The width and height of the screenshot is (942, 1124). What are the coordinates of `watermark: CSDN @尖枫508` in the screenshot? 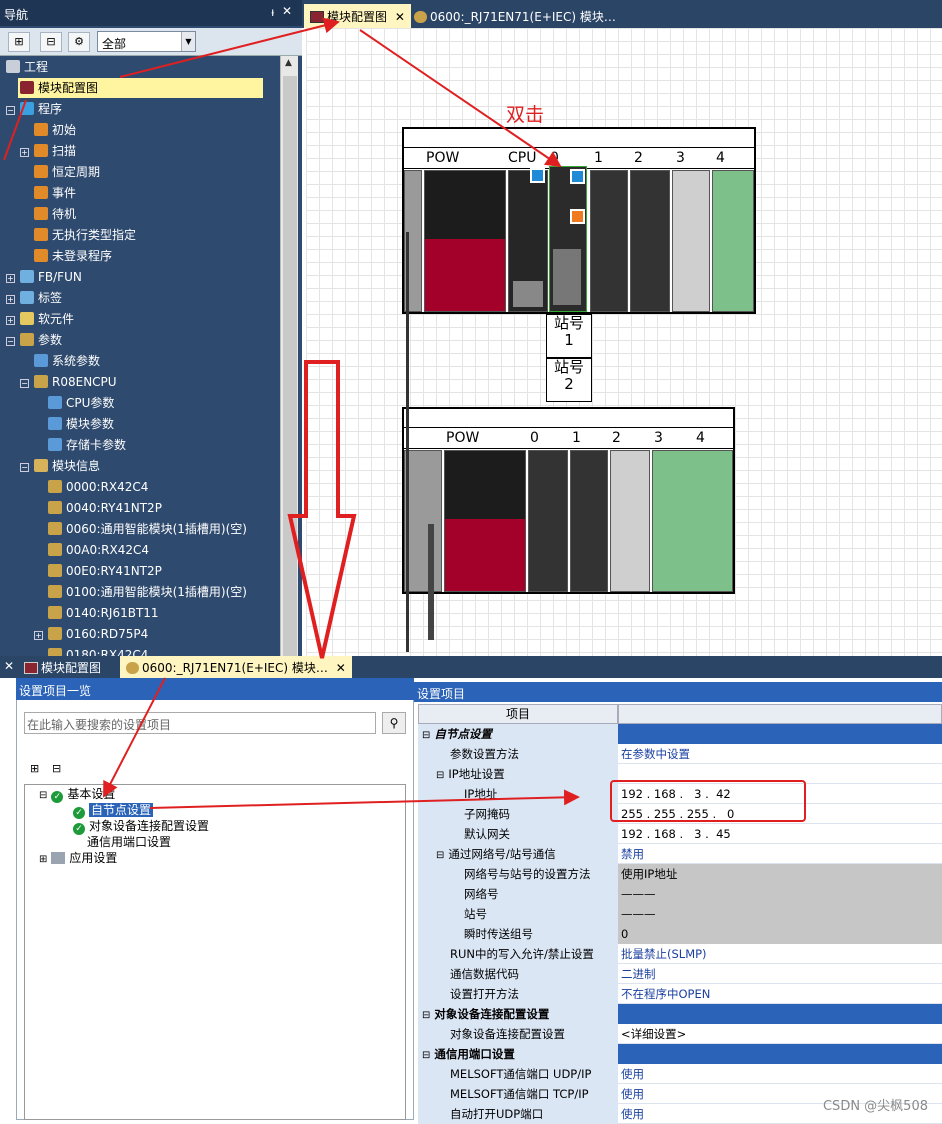 It's located at (875, 1106).